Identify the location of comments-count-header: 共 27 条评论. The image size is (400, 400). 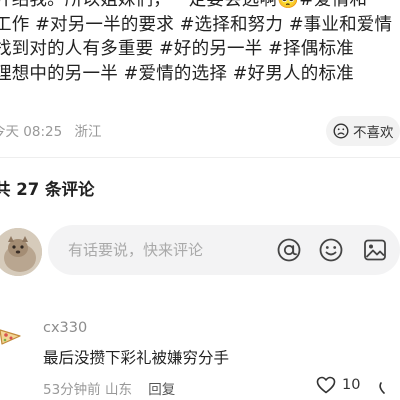
(47, 189).